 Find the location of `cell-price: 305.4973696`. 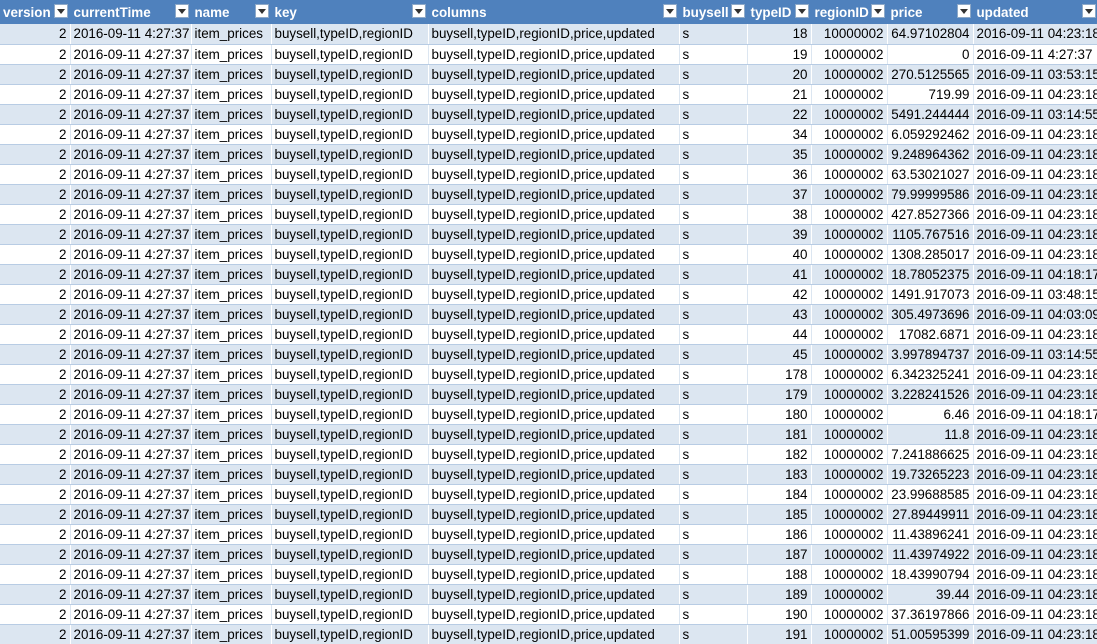

cell-price: 305.4973696 is located at coordinates (930, 314).